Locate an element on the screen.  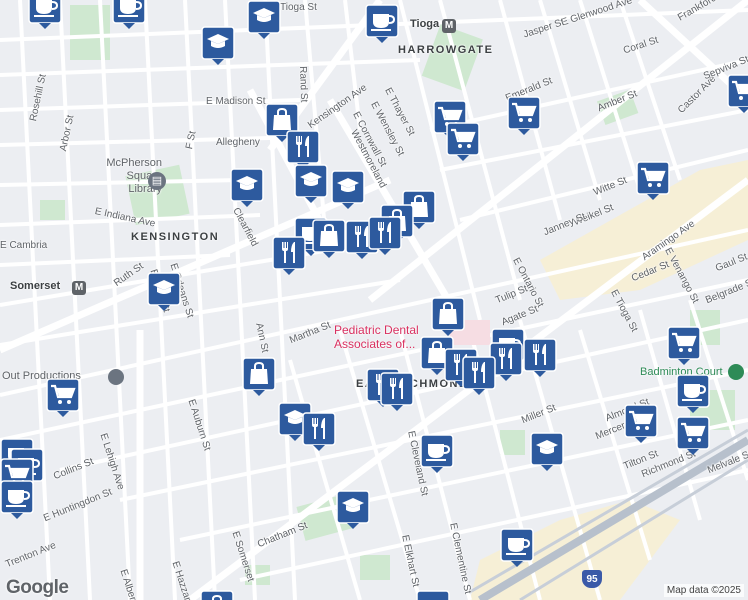
interstate-shield-icon: 95 is located at coordinates (592, 579).